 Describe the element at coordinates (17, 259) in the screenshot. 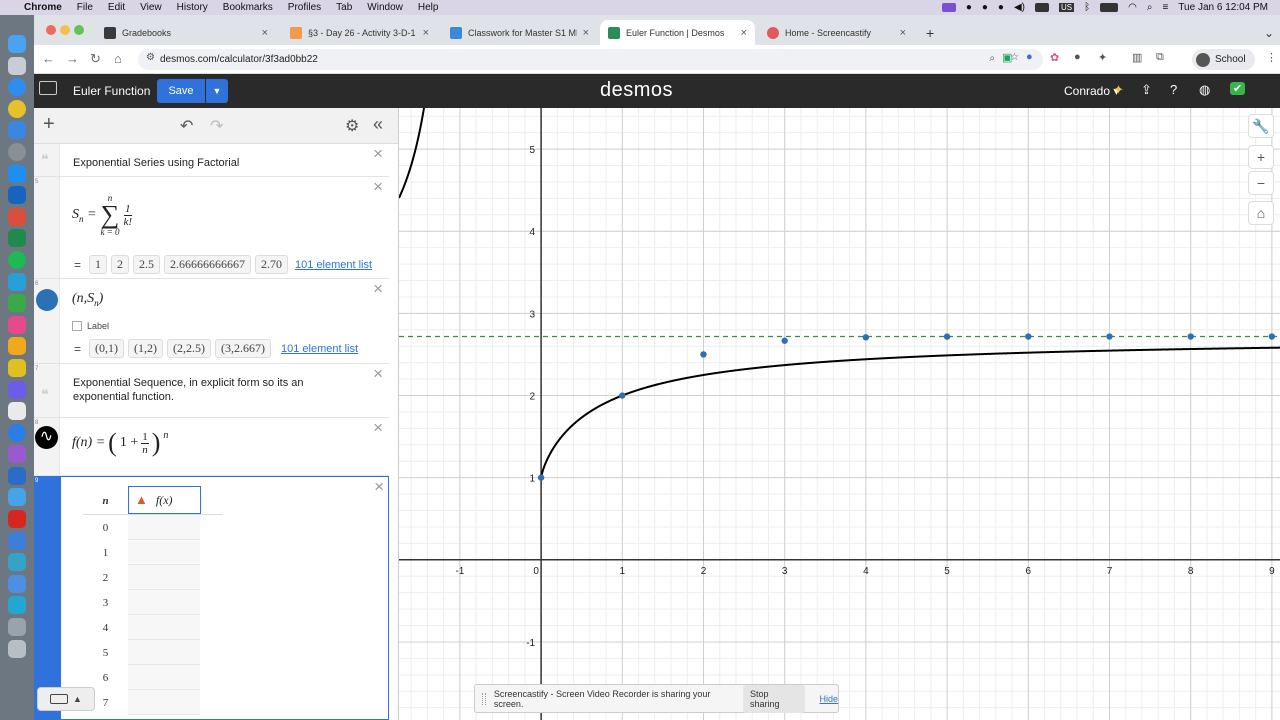

I see `spotify-icon` at that location.